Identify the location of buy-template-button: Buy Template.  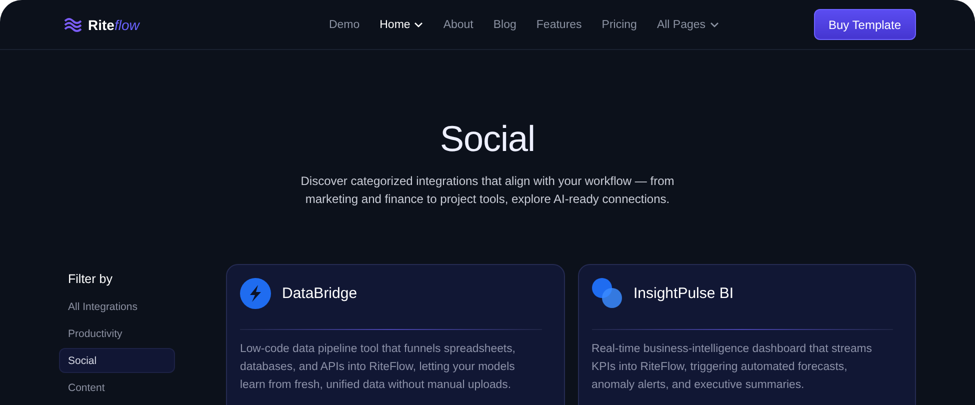
(865, 24).